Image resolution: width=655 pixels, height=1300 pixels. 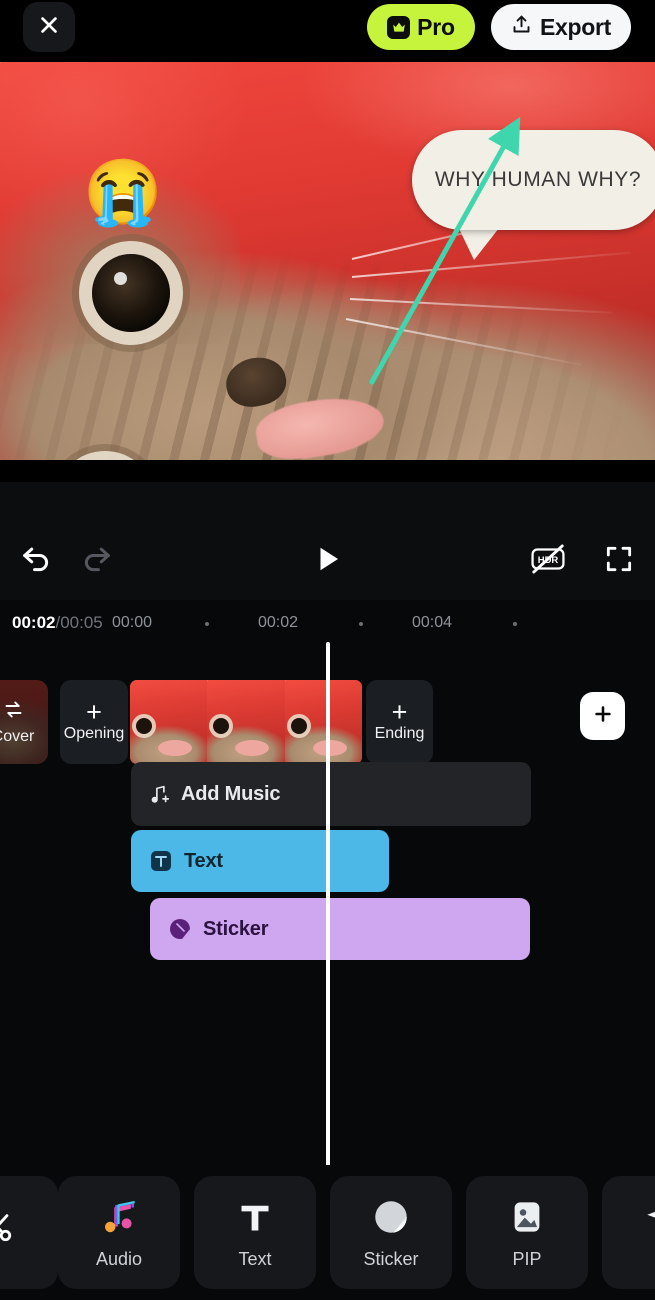 What do you see at coordinates (575, 26) in the screenshot?
I see `export-label: Export` at bounding box center [575, 26].